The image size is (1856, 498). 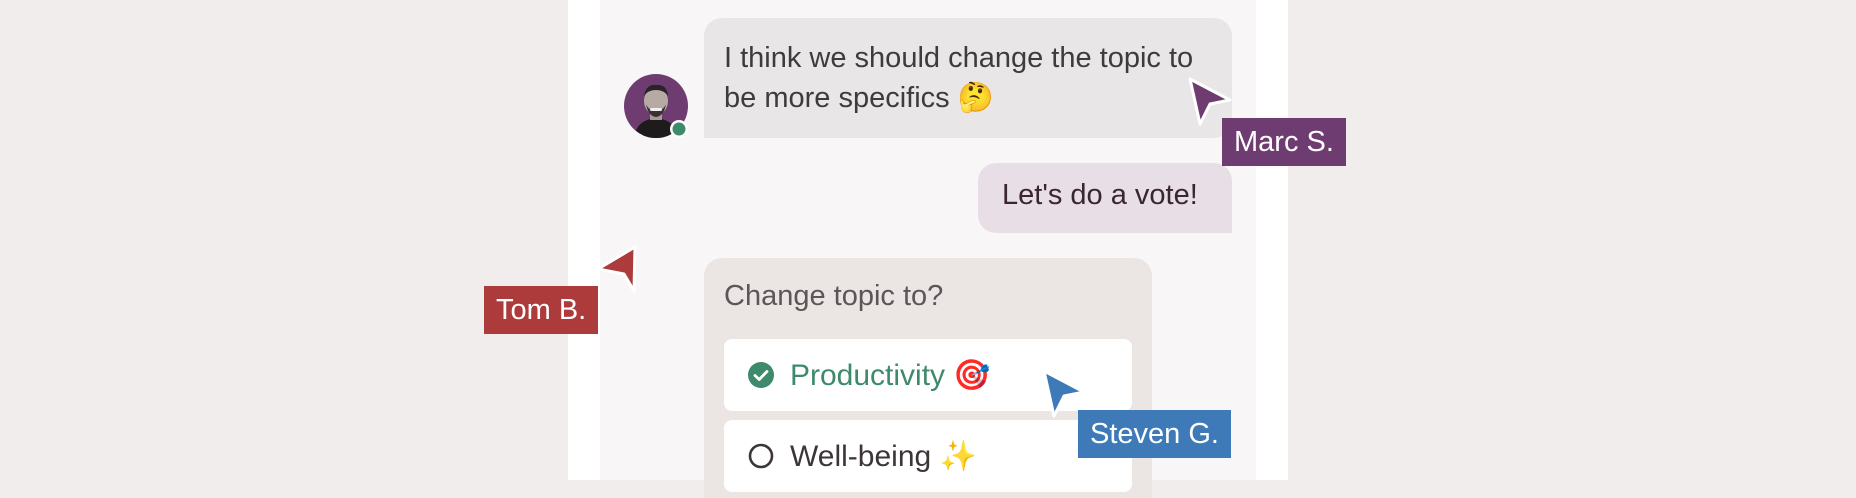 I want to click on poll-option-label: Productivity 🎯, so click(x=890, y=375).